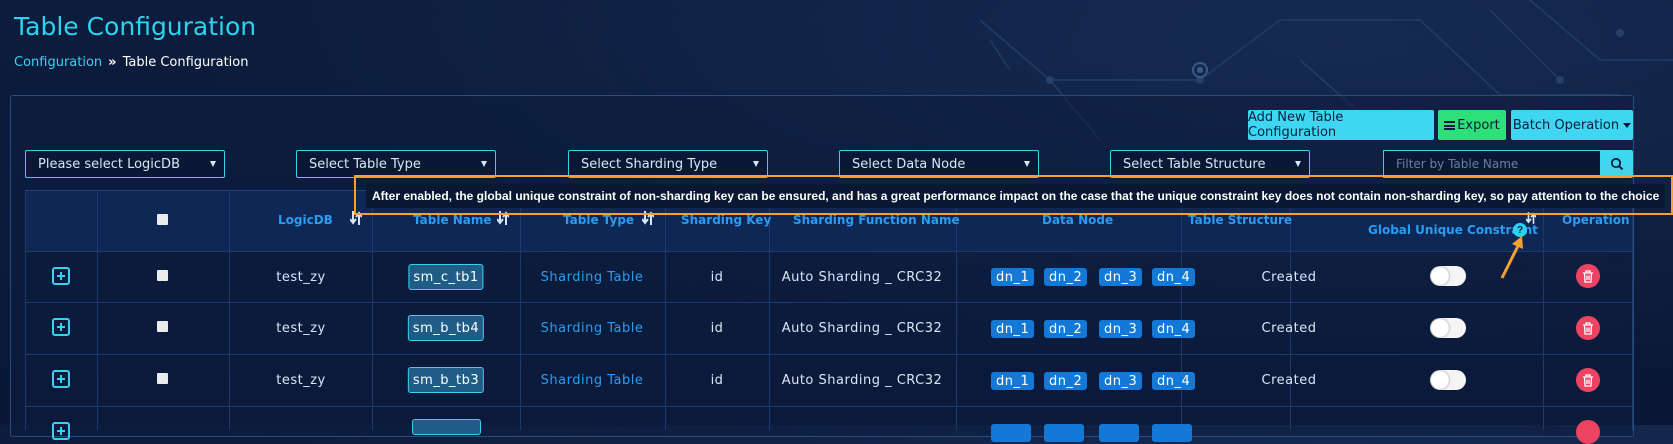 The height and width of the screenshot is (444, 1673). I want to click on sharding-type-select: Select Sharding Type, so click(668, 164).